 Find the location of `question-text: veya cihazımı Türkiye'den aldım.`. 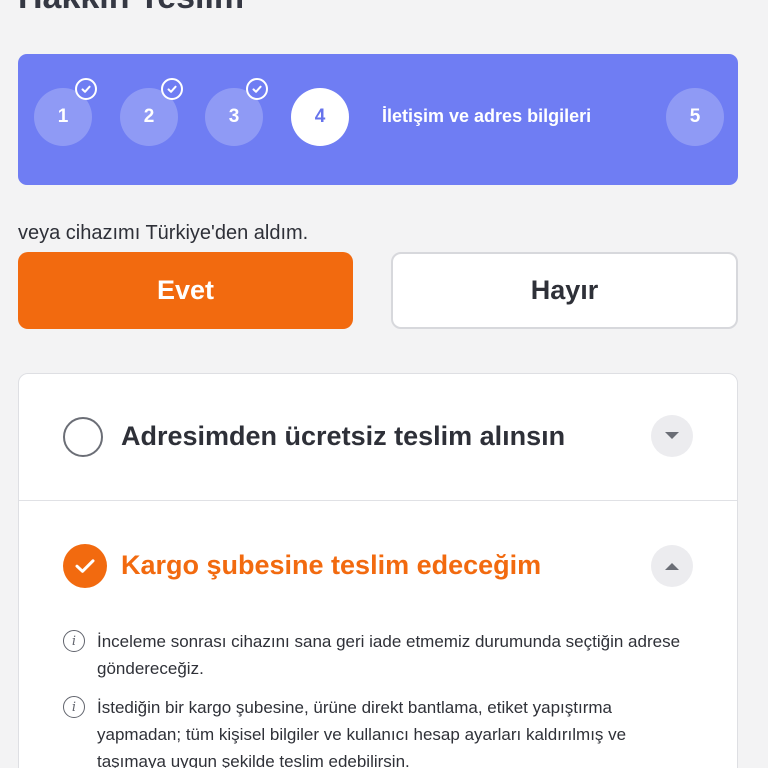

question-text: veya cihazımı Türkiye'den aldım. is located at coordinates (163, 233).